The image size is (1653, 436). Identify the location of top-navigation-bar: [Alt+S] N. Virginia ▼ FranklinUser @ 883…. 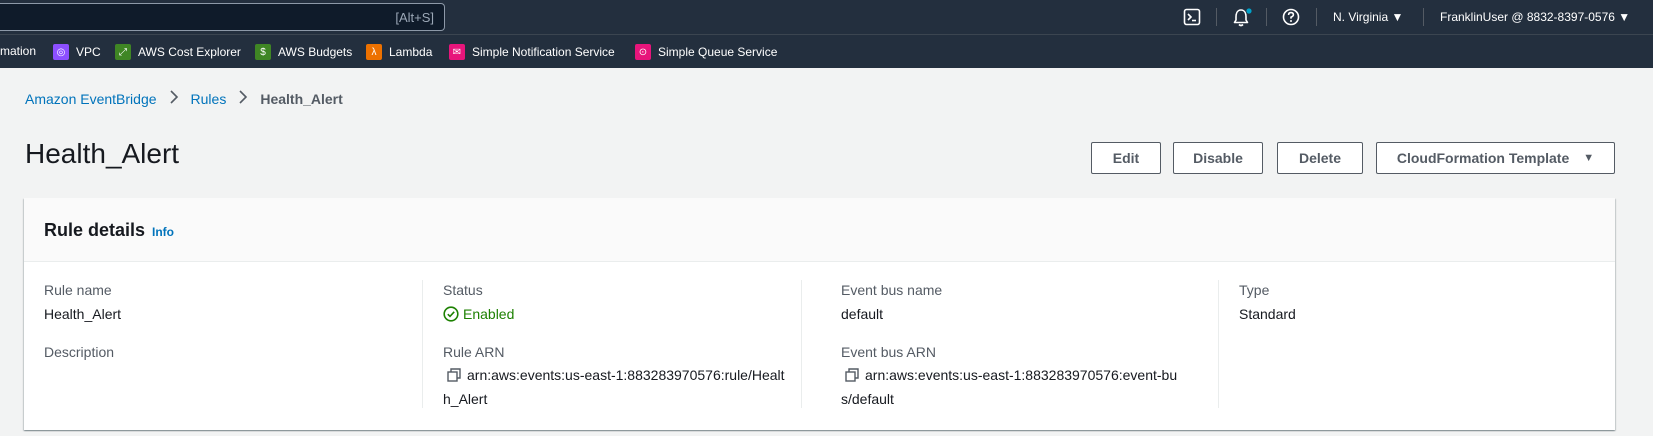
(826, 17).